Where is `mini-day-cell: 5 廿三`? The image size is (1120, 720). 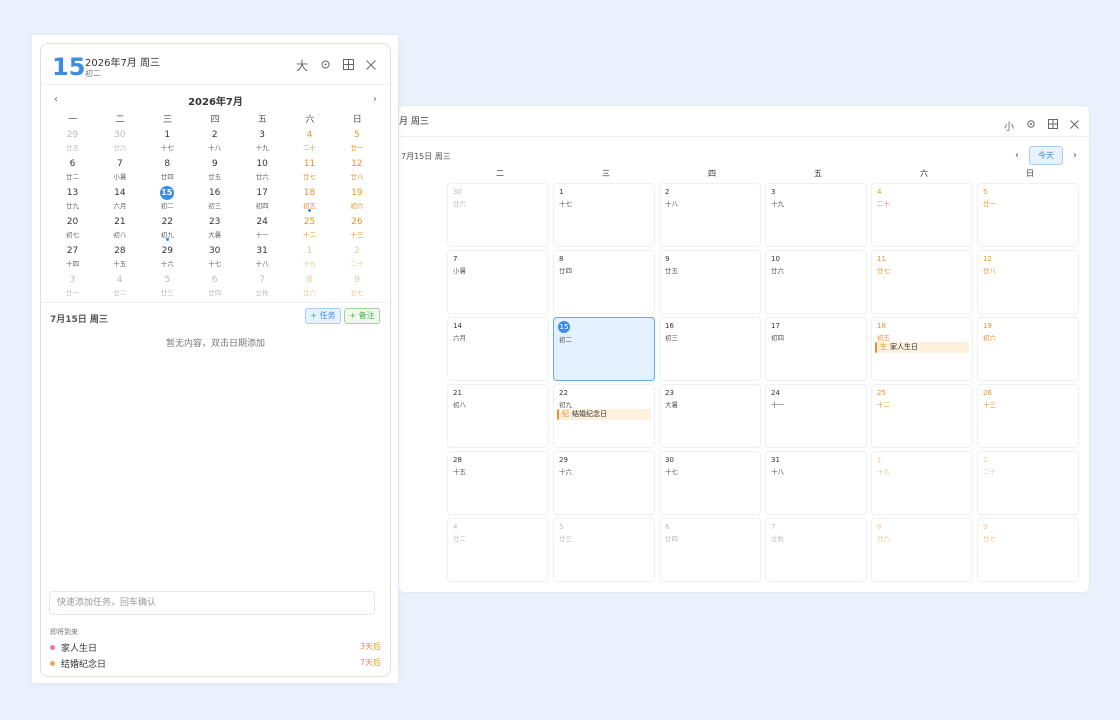 mini-day-cell: 5 廿三 is located at coordinates (167, 287).